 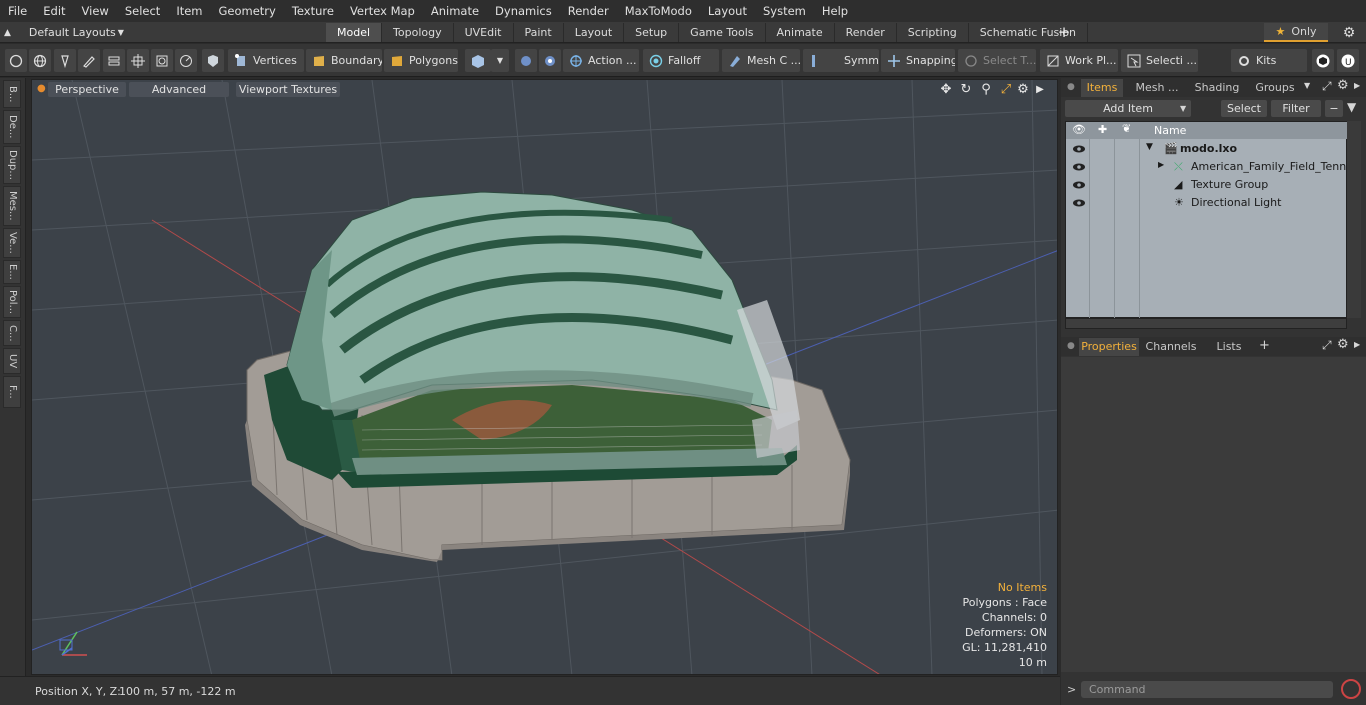 I want to click on zoom-icon: ⚲, so click(x=986, y=90).